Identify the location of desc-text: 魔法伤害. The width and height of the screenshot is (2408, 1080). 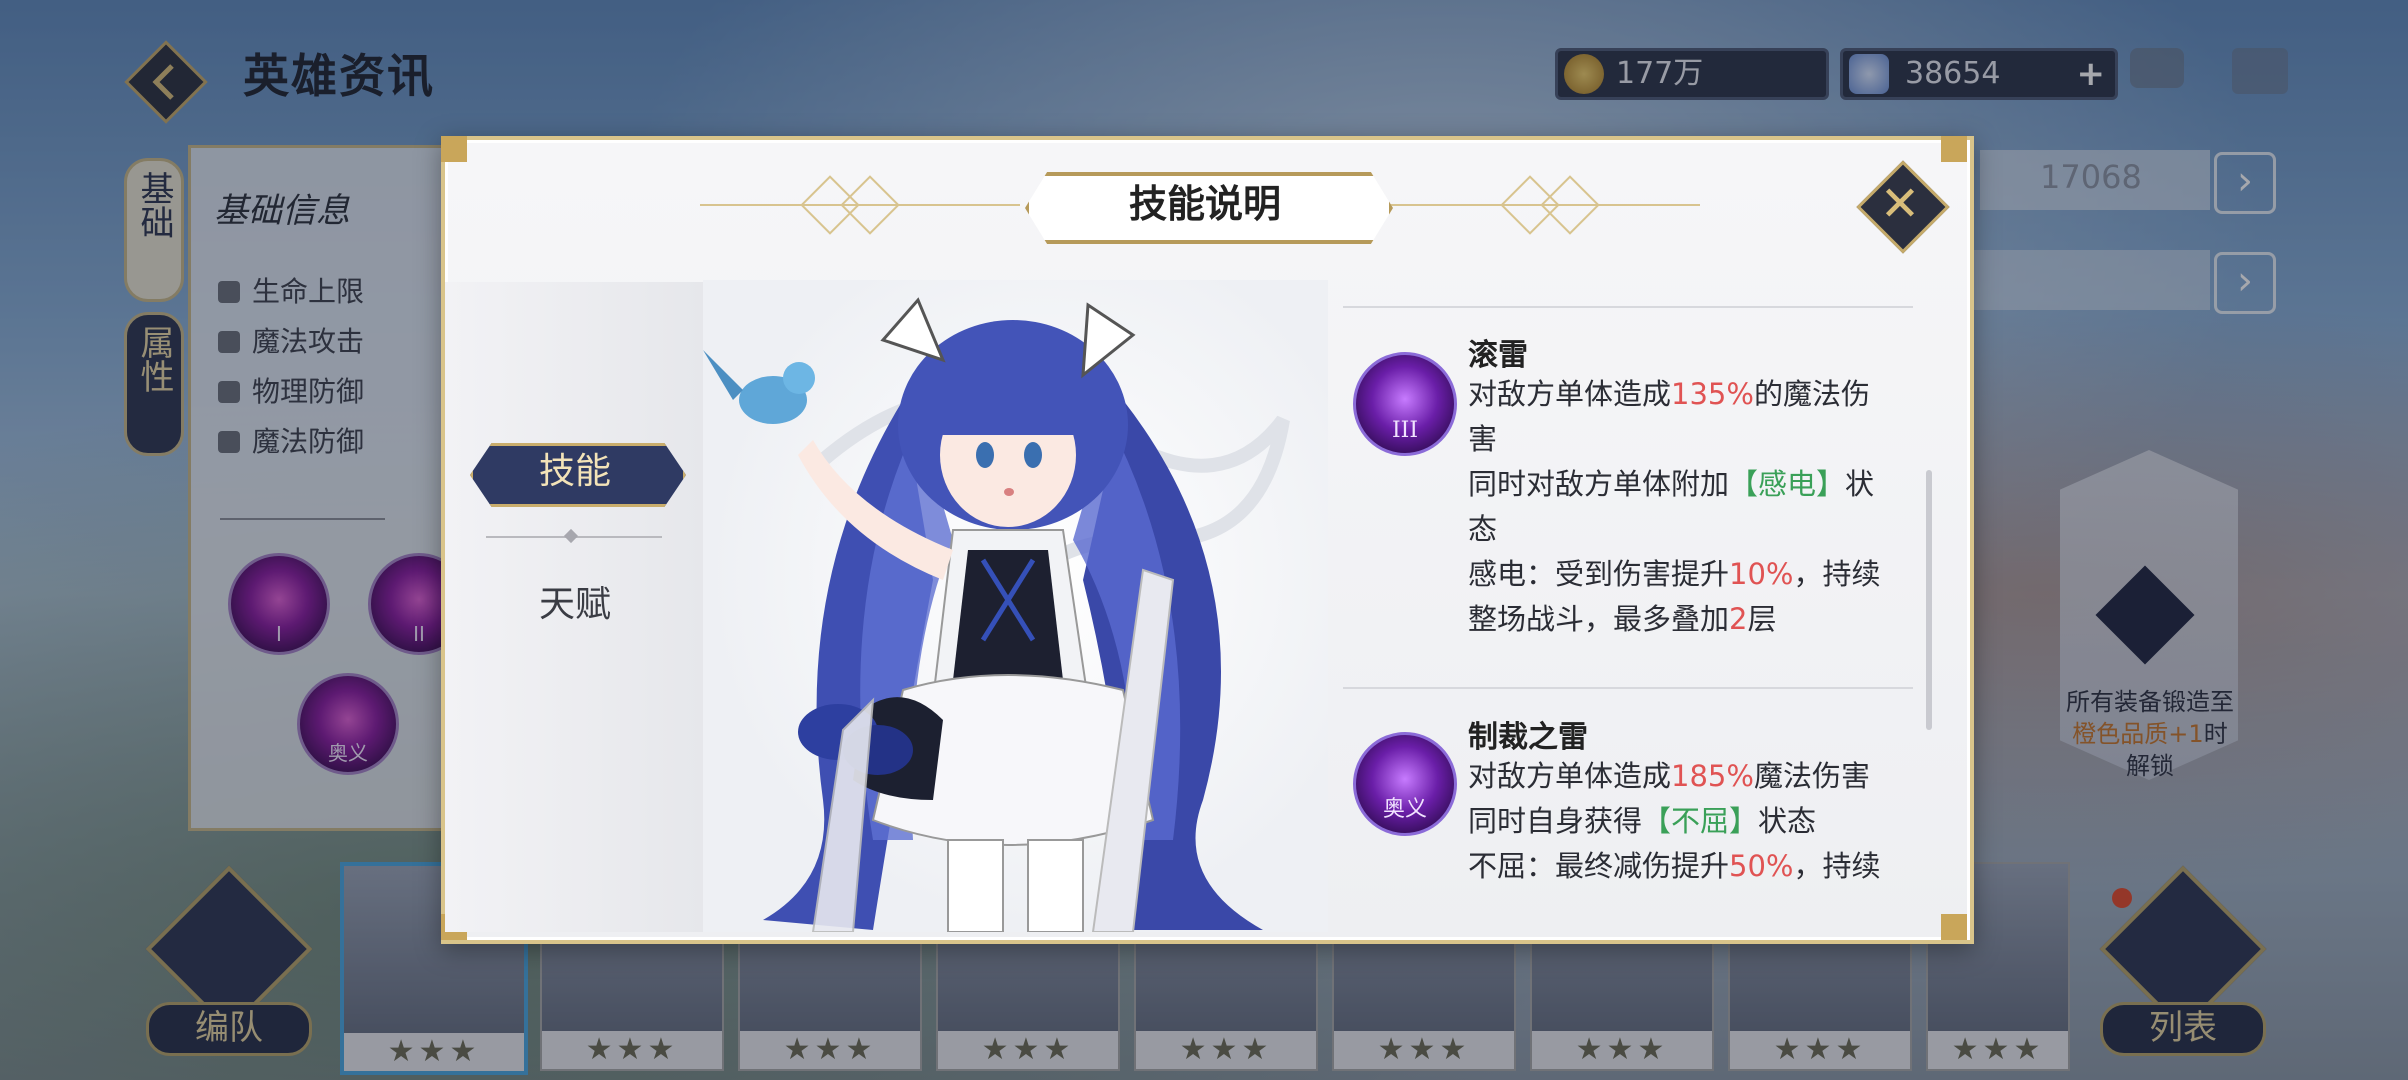
(1811, 776).